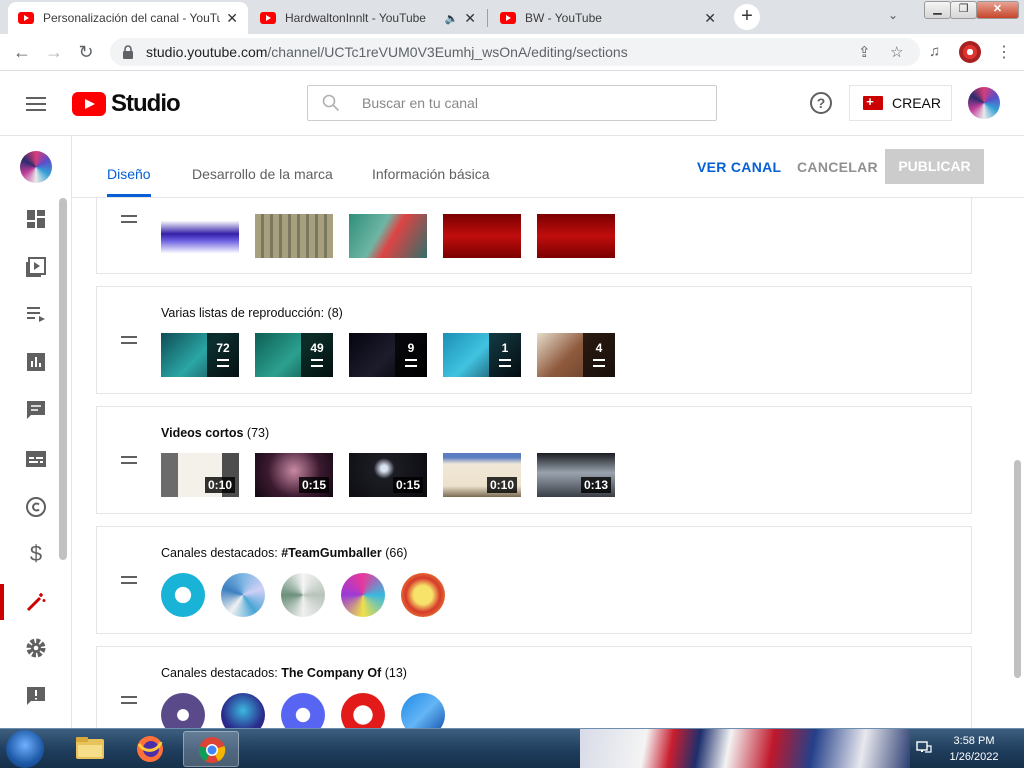 The height and width of the screenshot is (773, 1024). Describe the element at coordinates (974, 757) in the screenshot. I see `clock-date: 1/26/2022` at that location.